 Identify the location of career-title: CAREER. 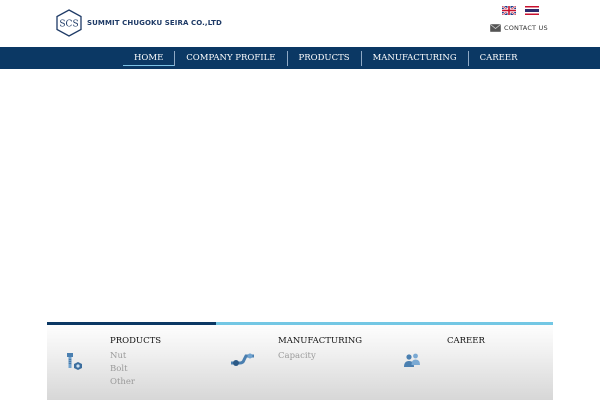
(466, 341).